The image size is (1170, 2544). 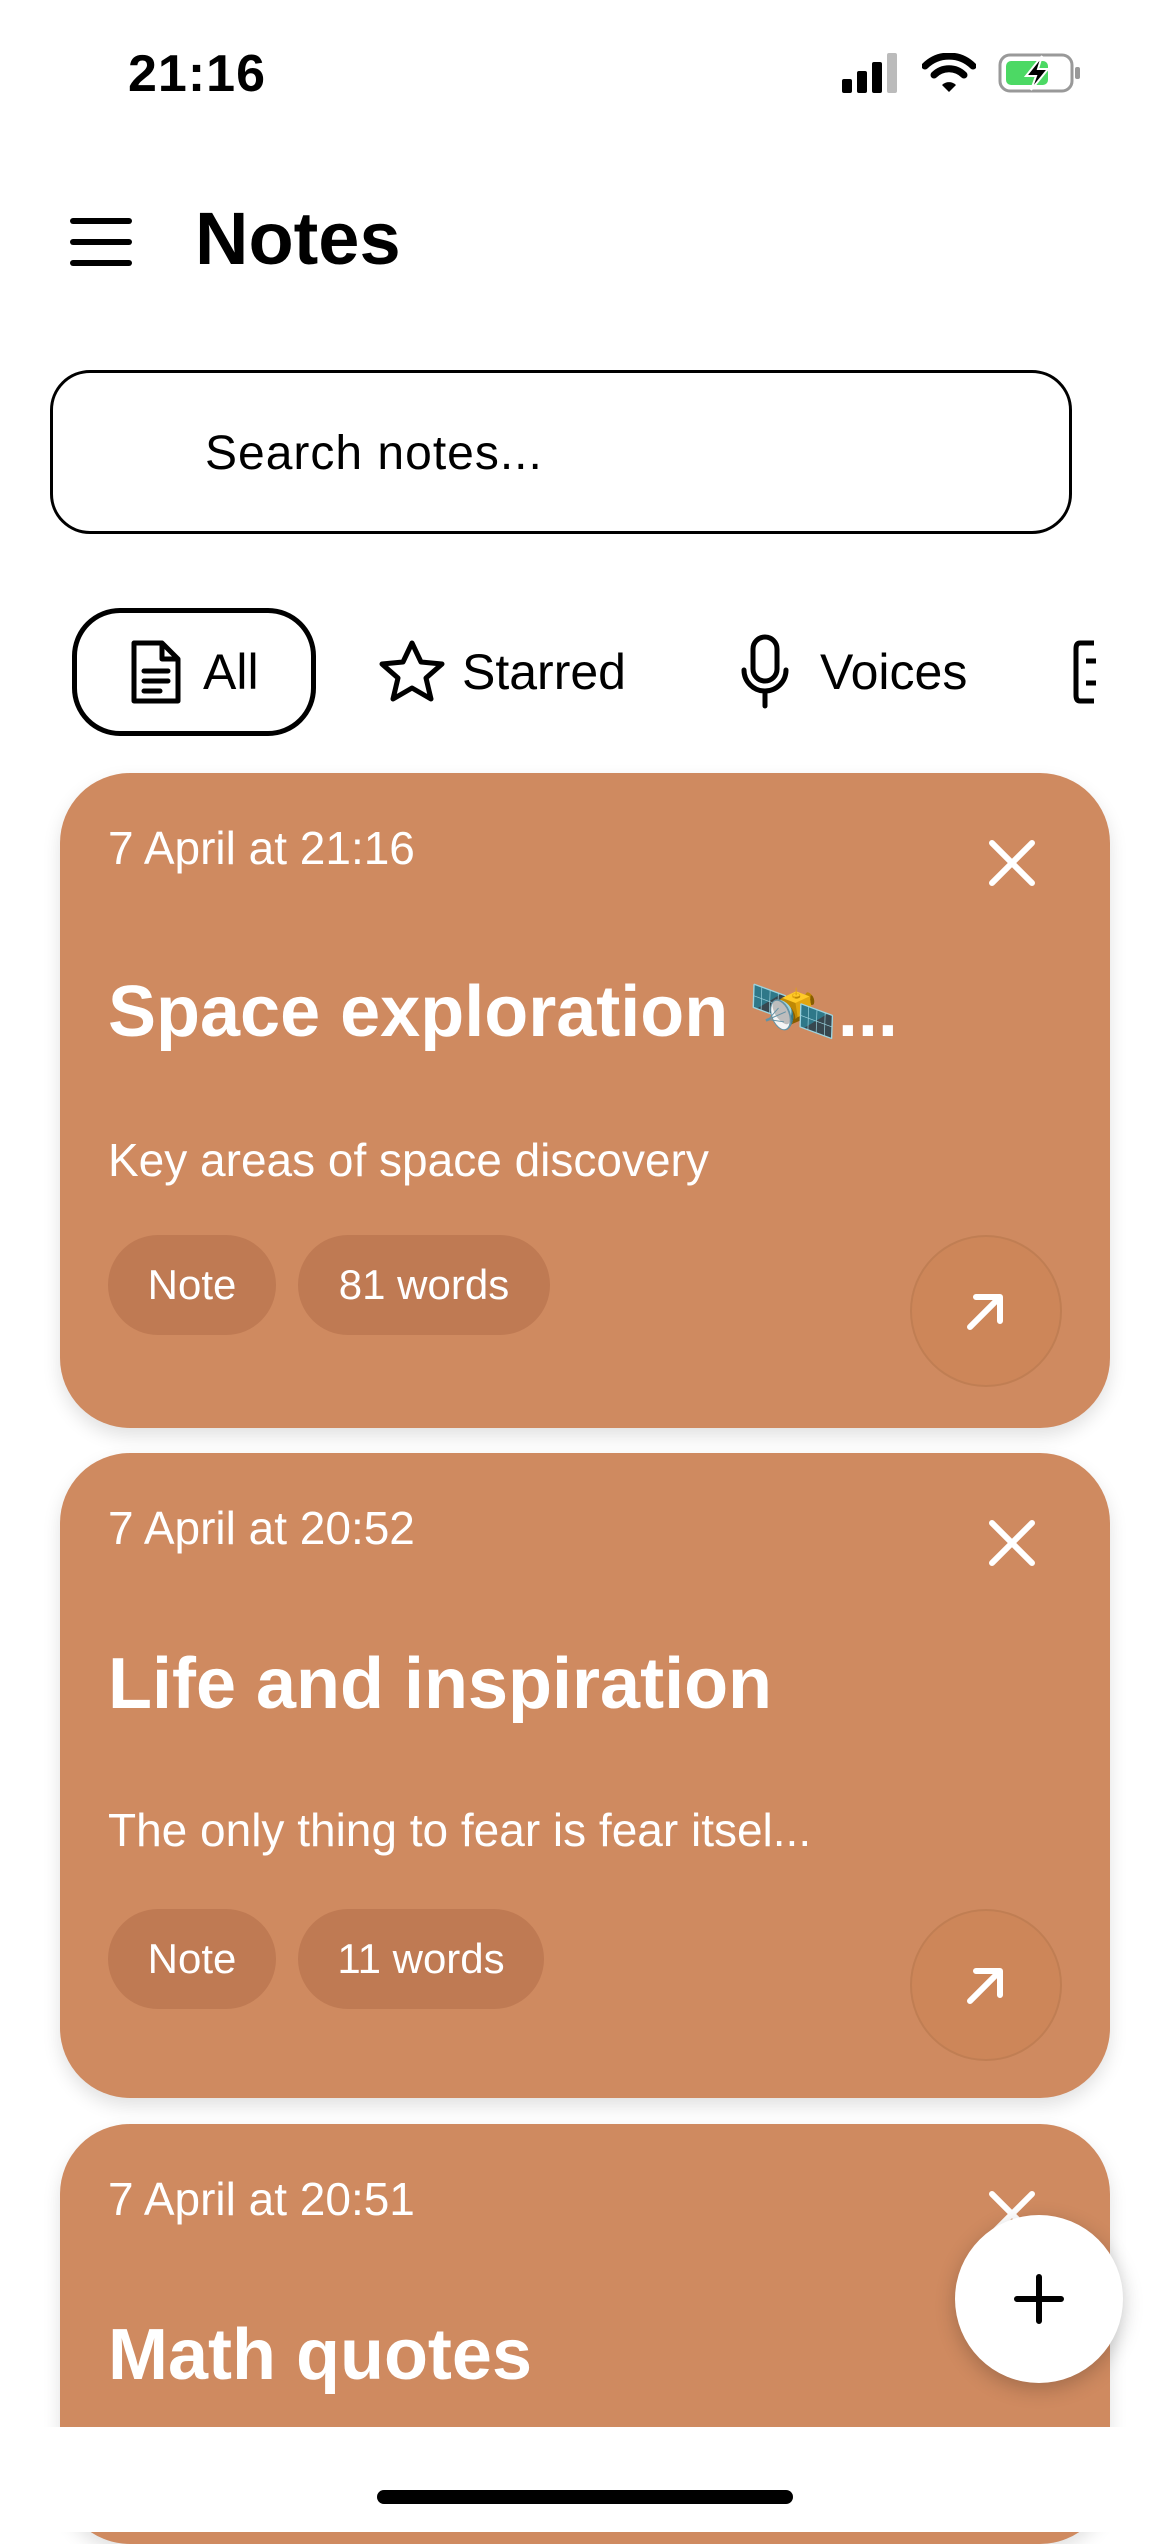 I want to click on cellular-signal-icon, so click(x=869, y=73).